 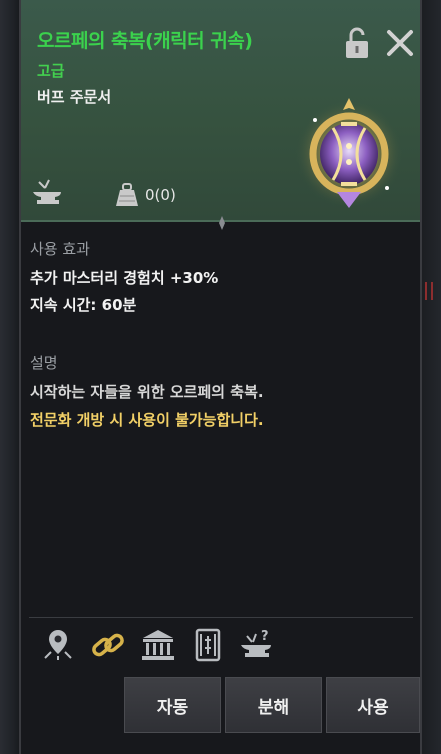 What do you see at coordinates (147, 420) in the screenshot?
I see `description-warning: 전문화 개방 시 사용이 불가능합니다.` at bounding box center [147, 420].